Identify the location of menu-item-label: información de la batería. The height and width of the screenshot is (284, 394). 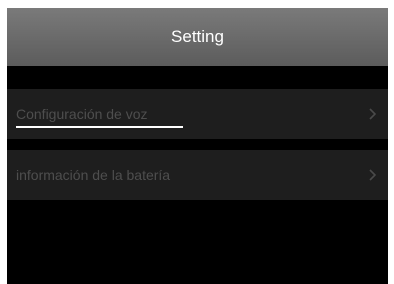
(93, 175).